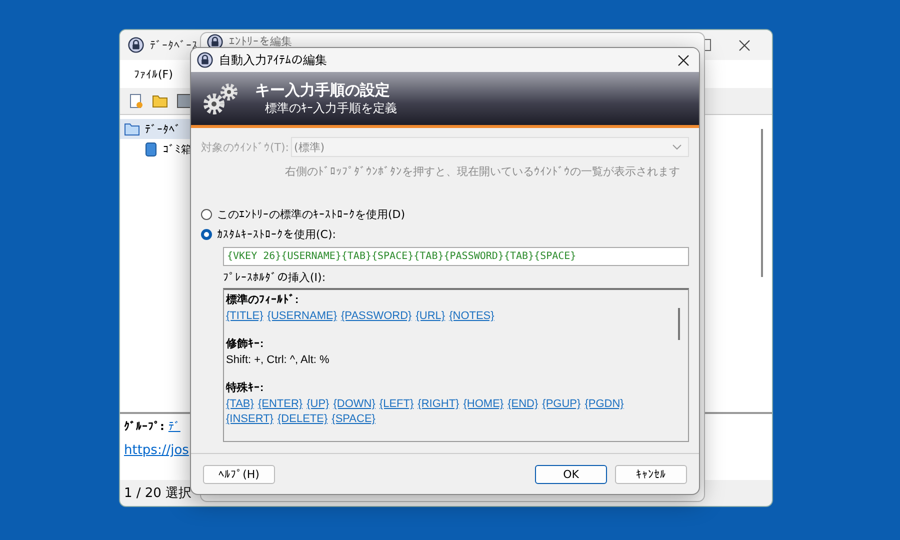  Describe the element at coordinates (158, 493) in the screenshot. I see `status-text: 1 / 20 選択` at that location.